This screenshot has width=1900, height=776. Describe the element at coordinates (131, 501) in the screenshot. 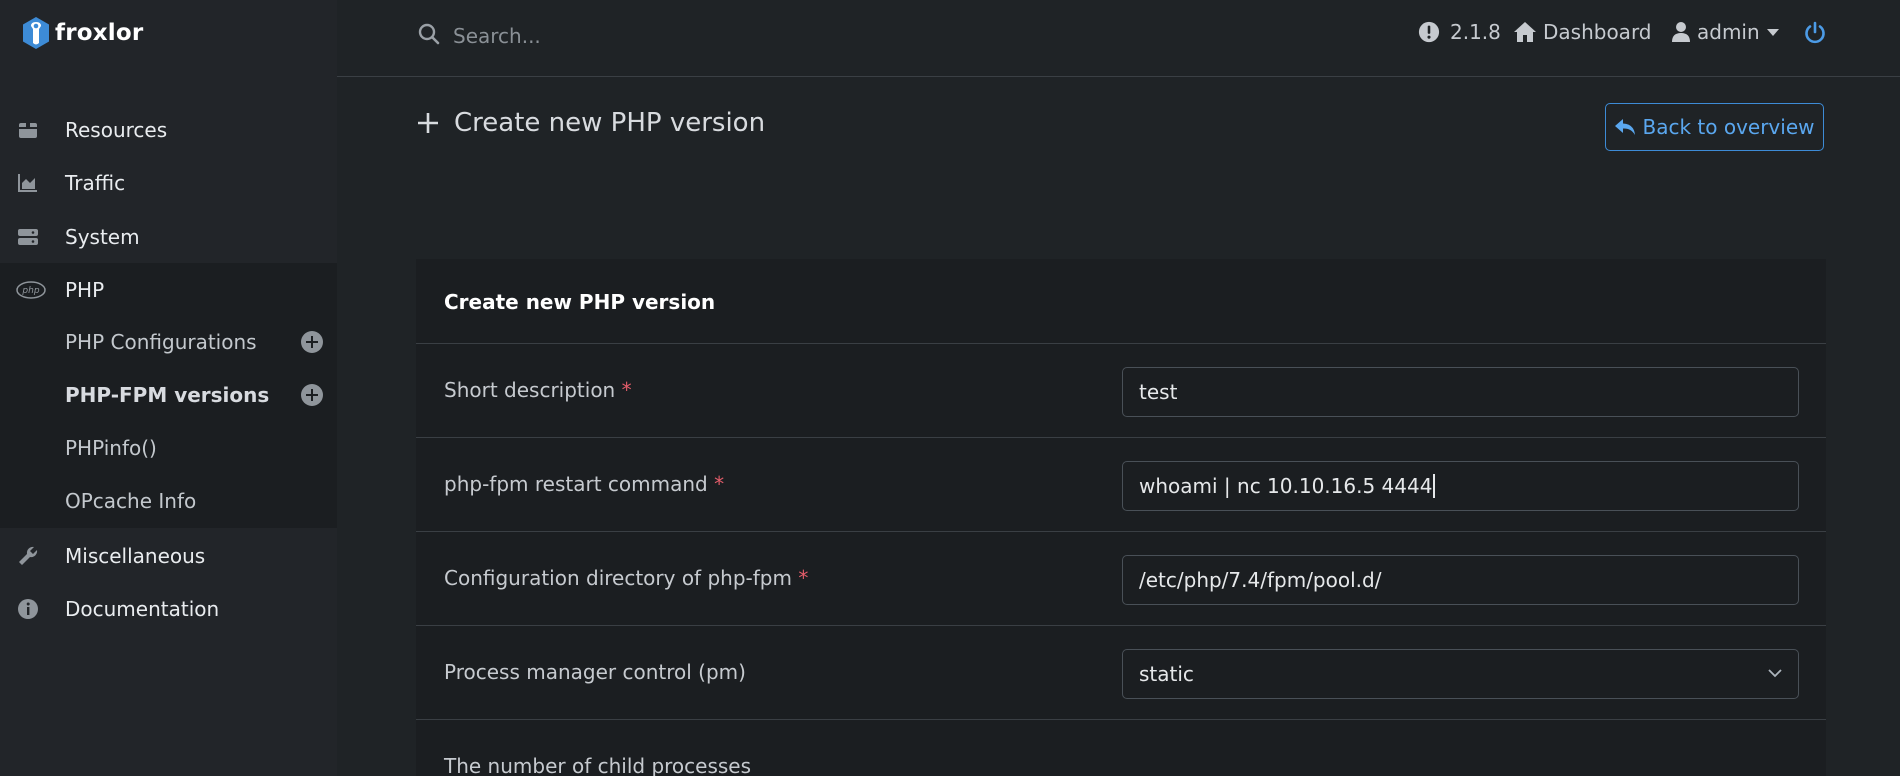

I see `sidebar-subitem-label: OPcache Info` at that location.